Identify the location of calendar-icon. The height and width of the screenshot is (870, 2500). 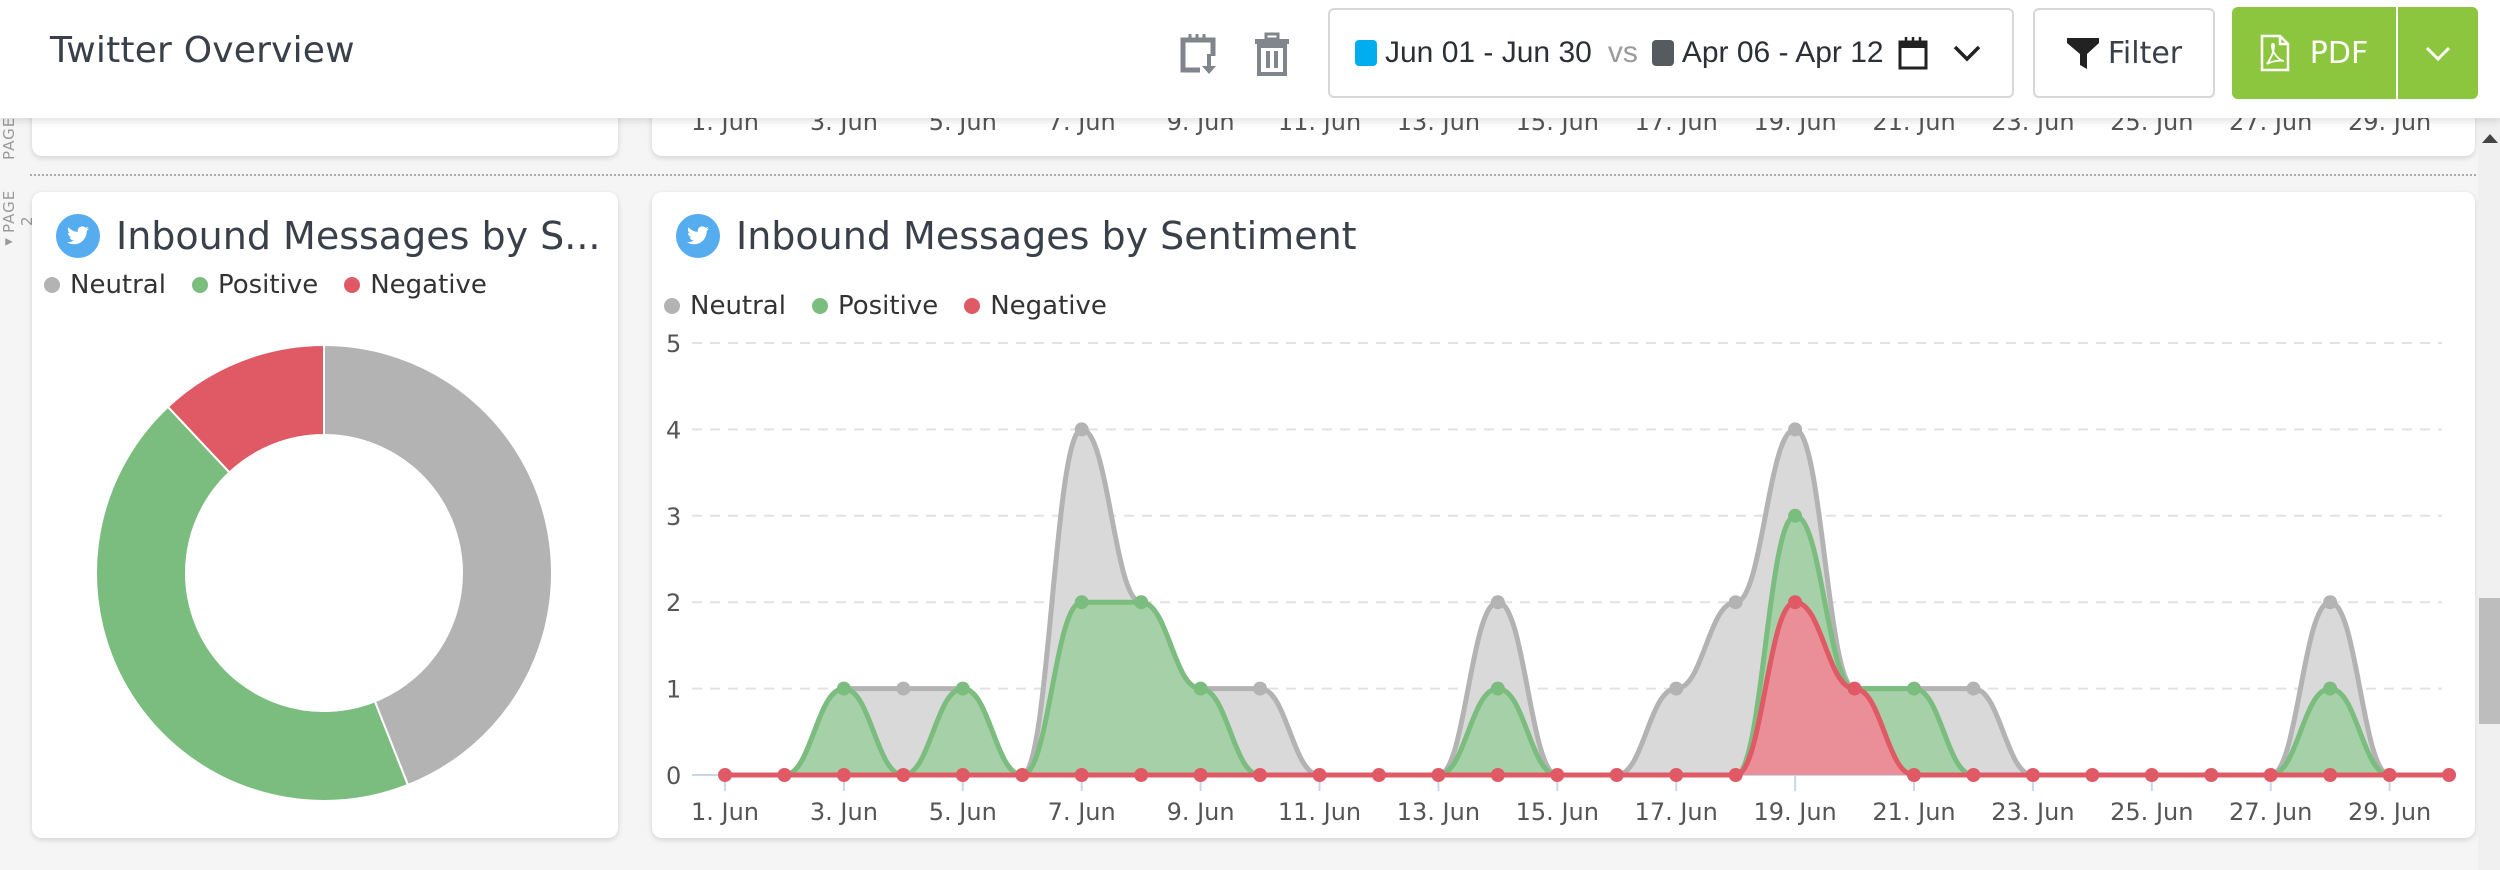
(1913, 53).